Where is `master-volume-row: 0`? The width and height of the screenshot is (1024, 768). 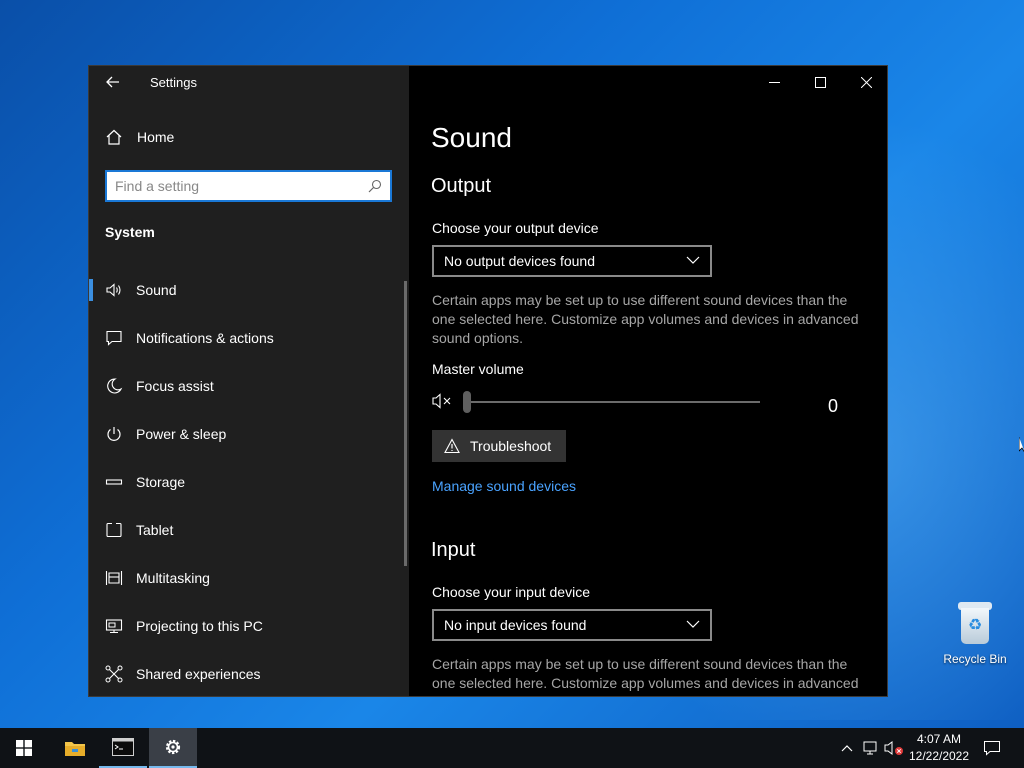
master-volume-row: 0 is located at coordinates (642, 403).